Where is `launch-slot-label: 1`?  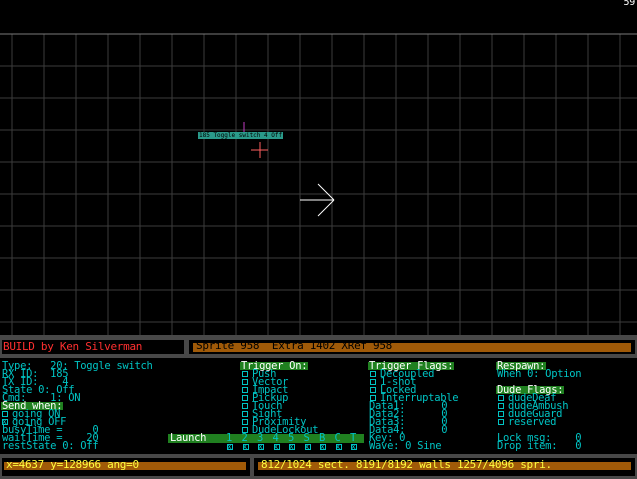 launch-slot-label: 1 is located at coordinates (229, 438).